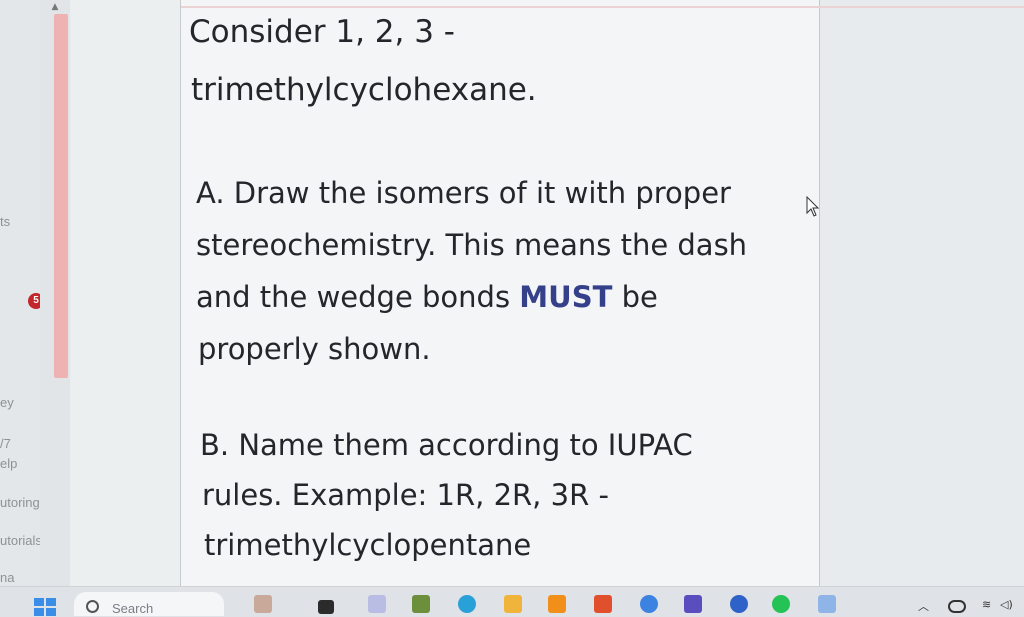  What do you see at coordinates (923, 606) in the screenshot?
I see `chevron-up-icon: ︿` at bounding box center [923, 606].